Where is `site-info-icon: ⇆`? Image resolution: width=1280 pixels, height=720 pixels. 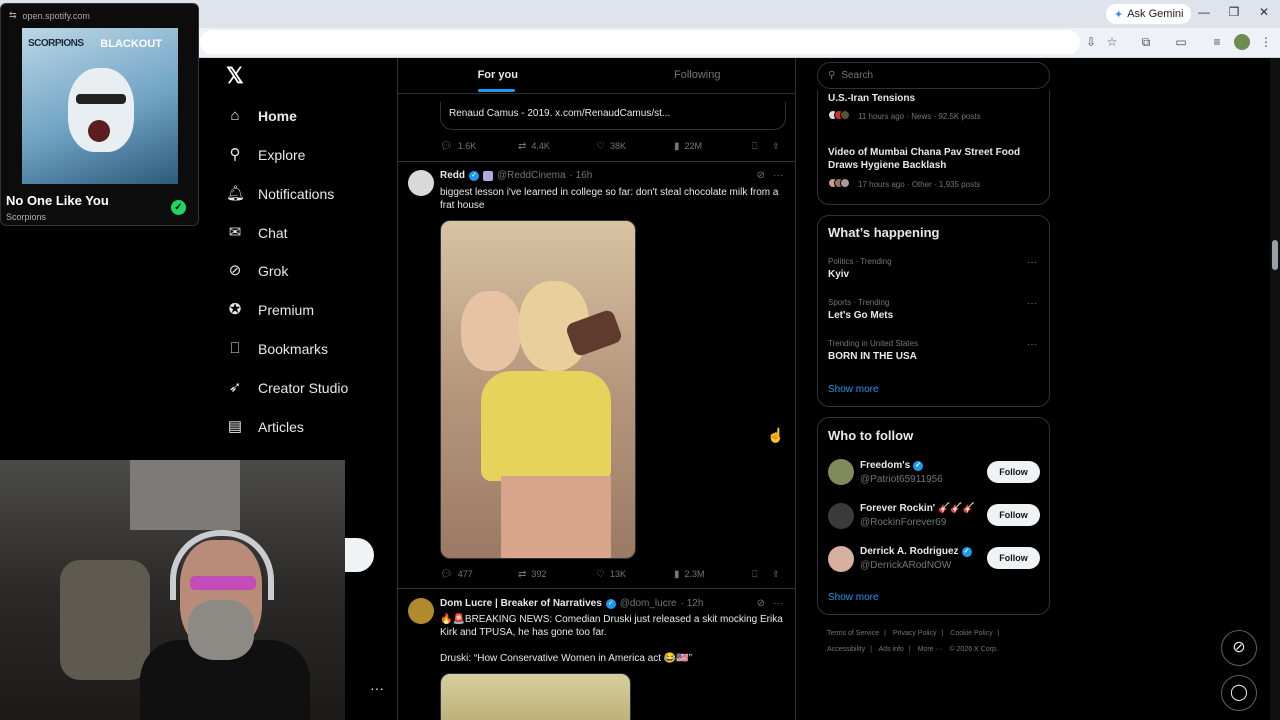 site-info-icon: ⇆ is located at coordinates (13, 15).